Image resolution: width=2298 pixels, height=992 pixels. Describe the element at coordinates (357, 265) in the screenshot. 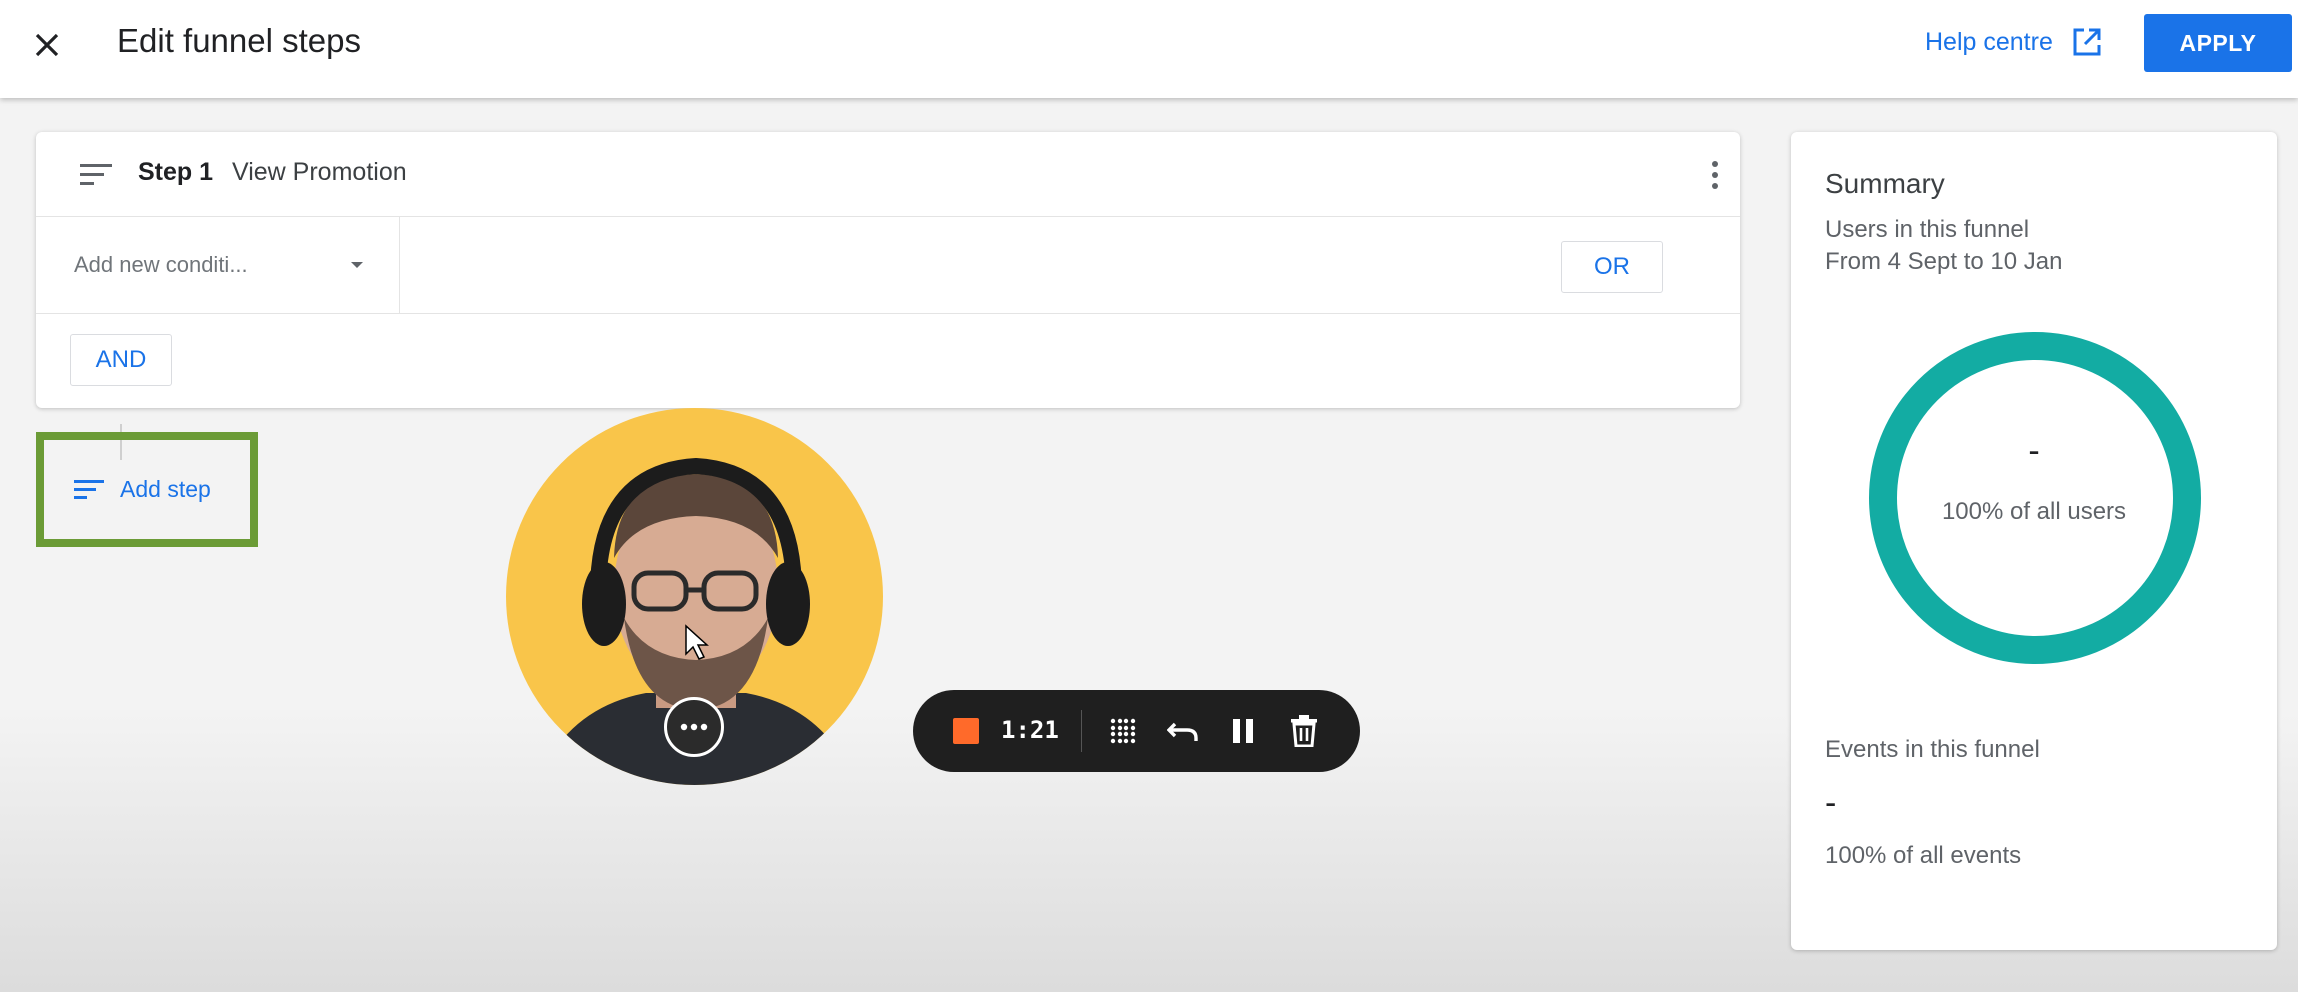

I see `dropdown-caret-icon` at that location.